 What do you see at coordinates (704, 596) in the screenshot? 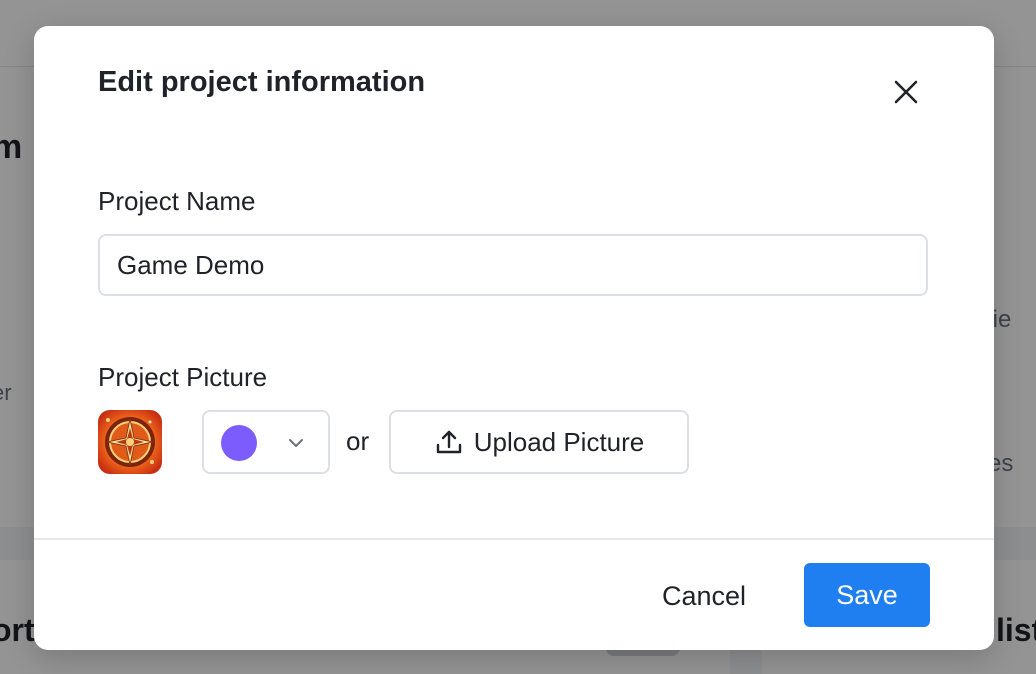
I see `cancel-button: Cancel` at bounding box center [704, 596].